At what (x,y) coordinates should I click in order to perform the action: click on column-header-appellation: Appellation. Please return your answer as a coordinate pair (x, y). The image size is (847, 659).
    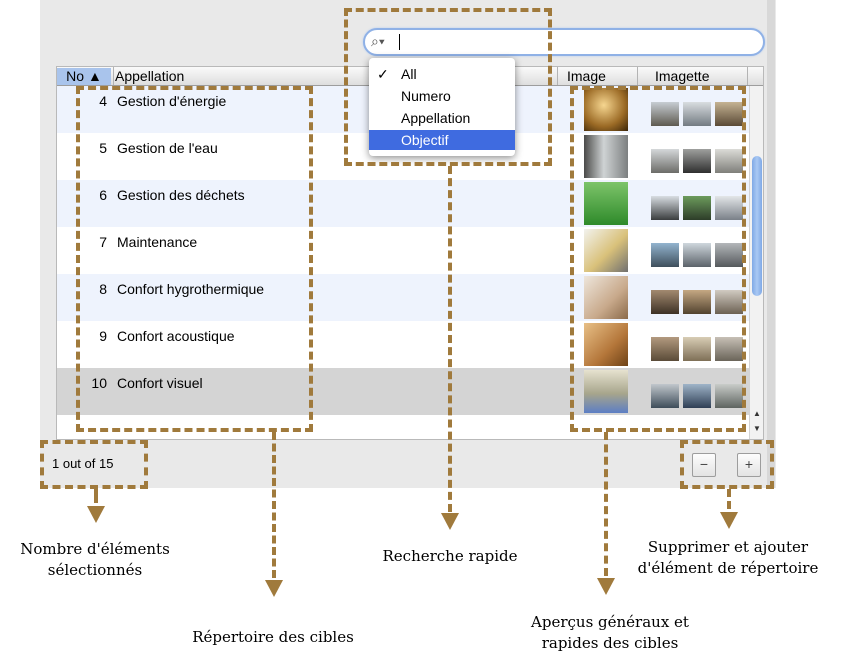
    Looking at the image, I should click on (149, 76).